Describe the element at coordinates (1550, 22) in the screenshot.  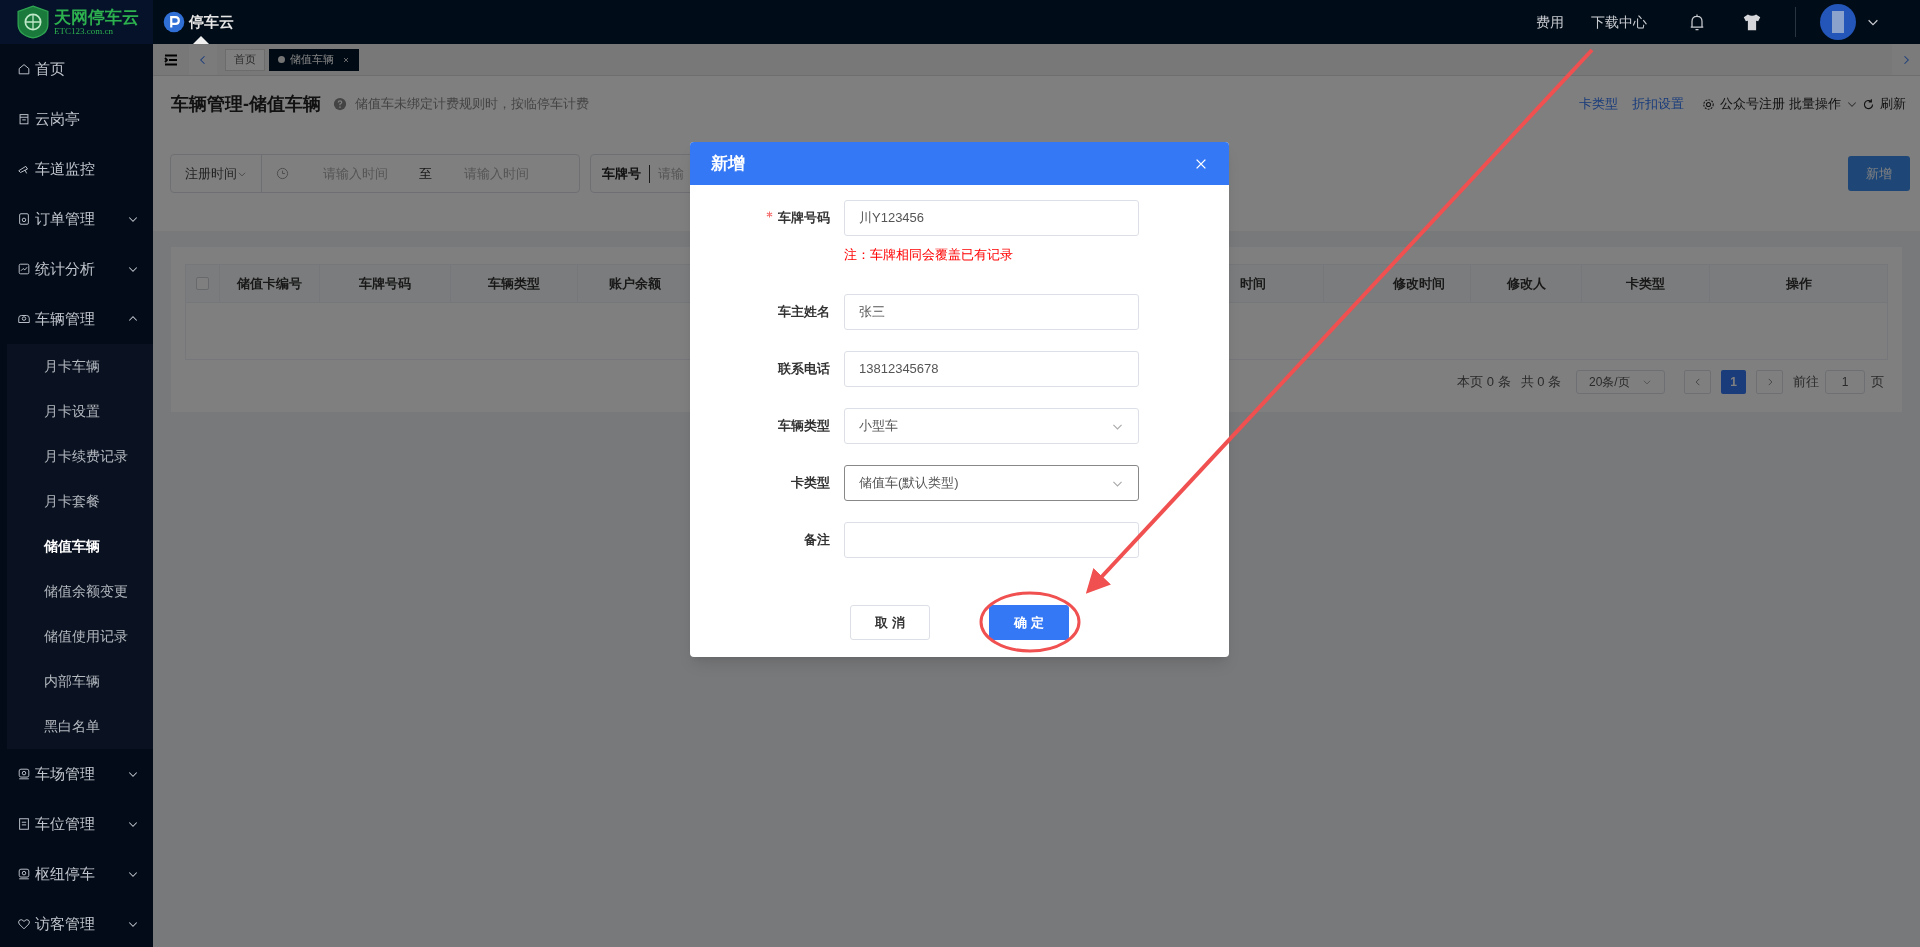
I see `topbar-link: 费用` at that location.